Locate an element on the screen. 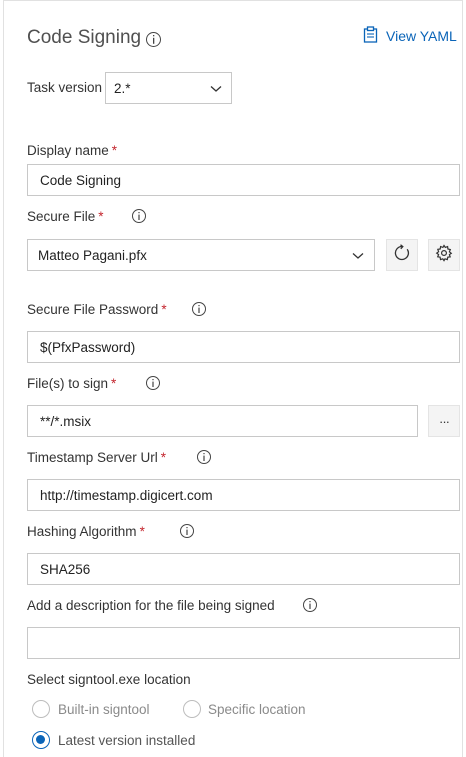  more-icon: ··· is located at coordinates (444, 421).